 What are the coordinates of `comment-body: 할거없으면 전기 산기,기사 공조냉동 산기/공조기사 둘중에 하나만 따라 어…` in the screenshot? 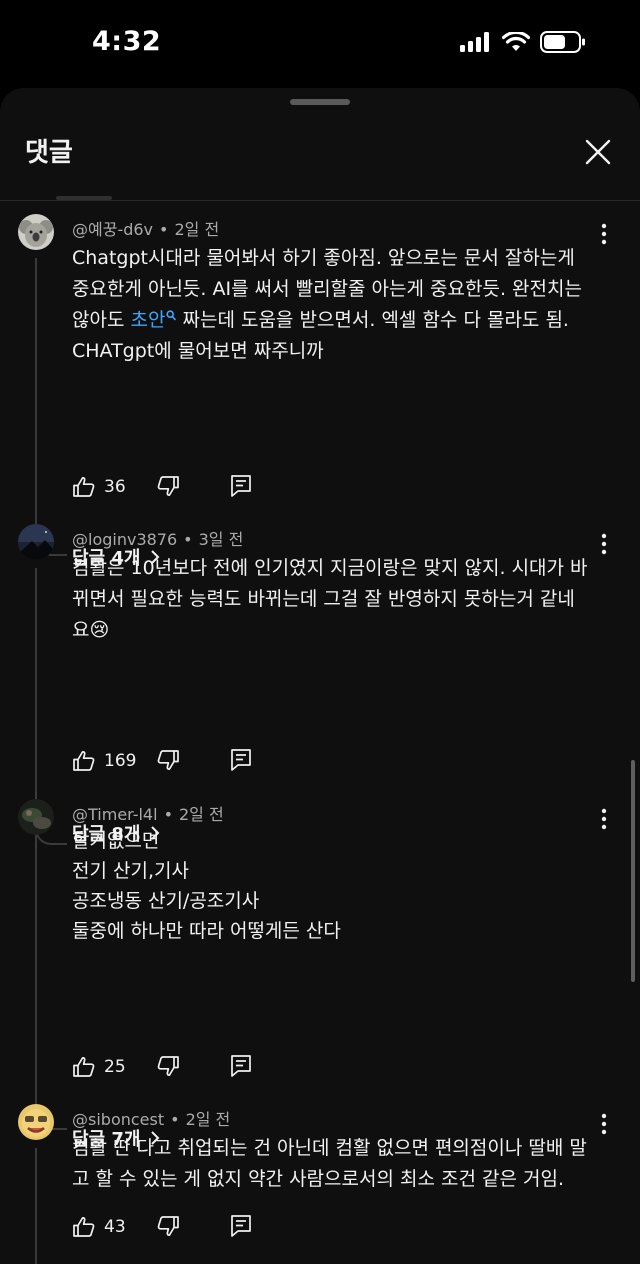 It's located at (337, 886).